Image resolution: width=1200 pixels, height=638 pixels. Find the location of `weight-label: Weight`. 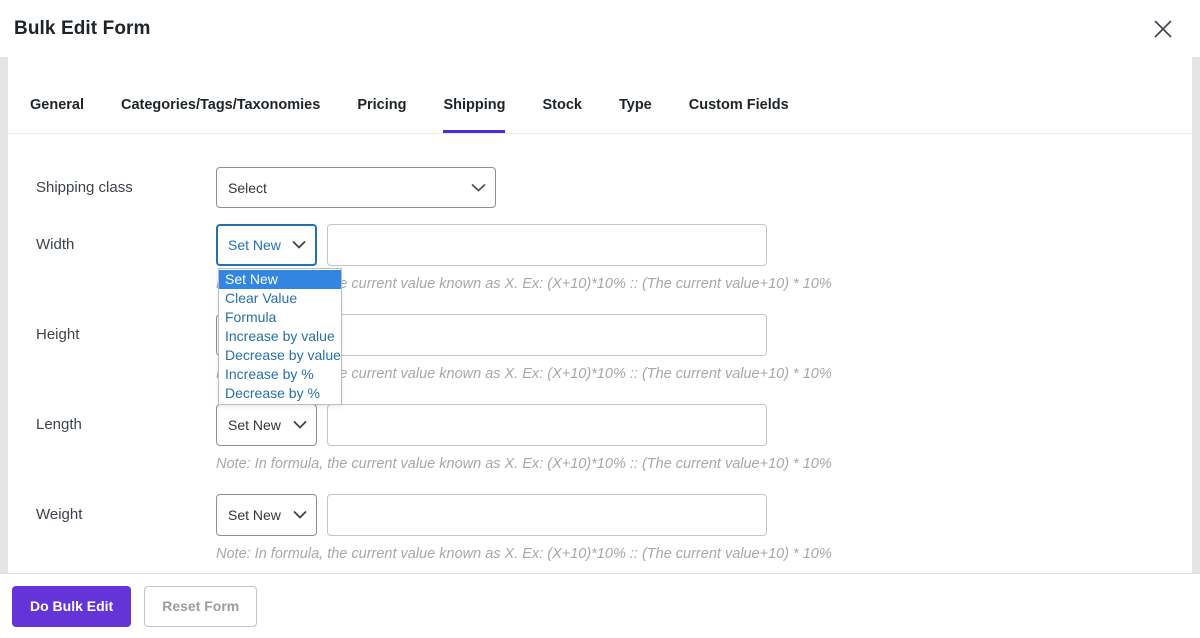

weight-label: Weight is located at coordinates (59, 514).